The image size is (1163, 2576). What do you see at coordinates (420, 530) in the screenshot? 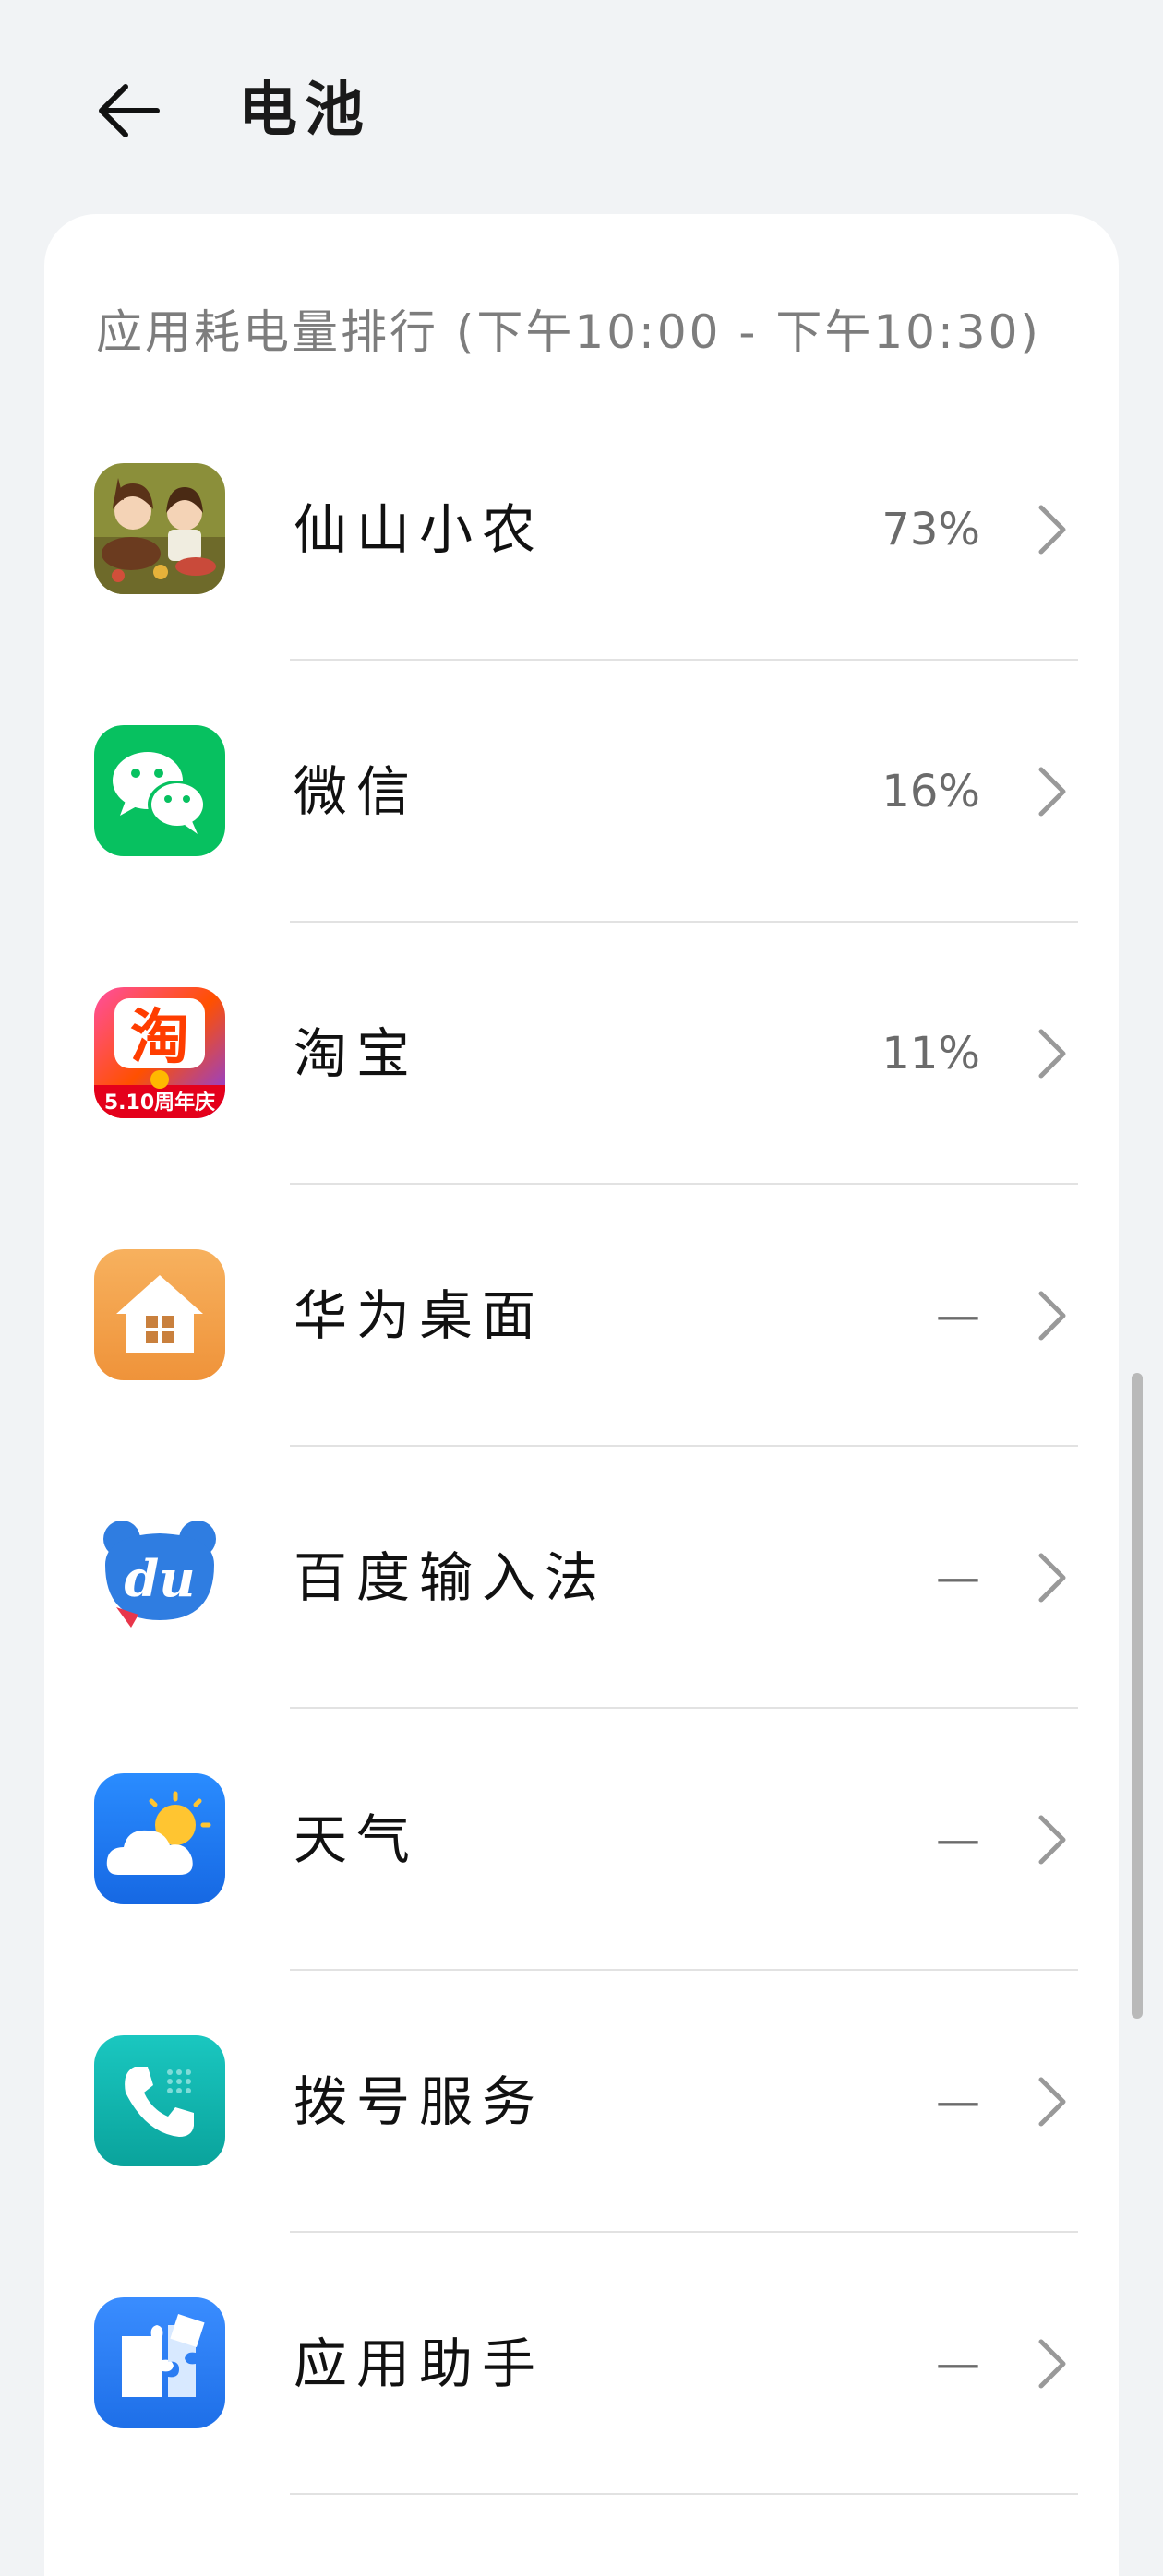
I see `app-name: 仙山小农` at bounding box center [420, 530].